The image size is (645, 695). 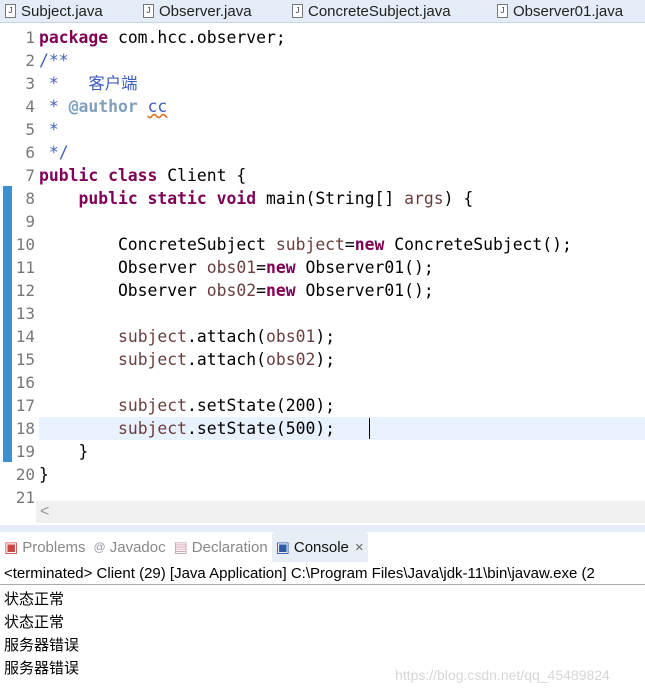 I want to click on code-line: Observer obs01=new Observer01();, so click(x=342, y=267).